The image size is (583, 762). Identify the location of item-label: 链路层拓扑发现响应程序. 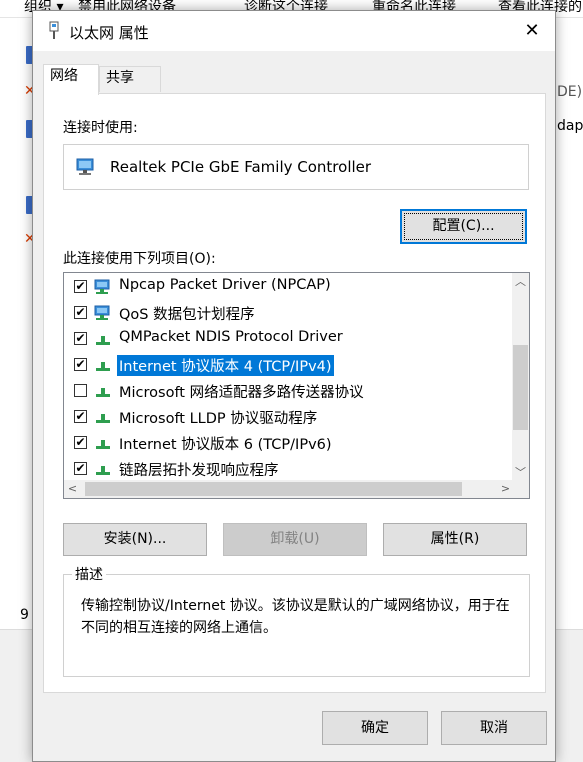
(199, 471).